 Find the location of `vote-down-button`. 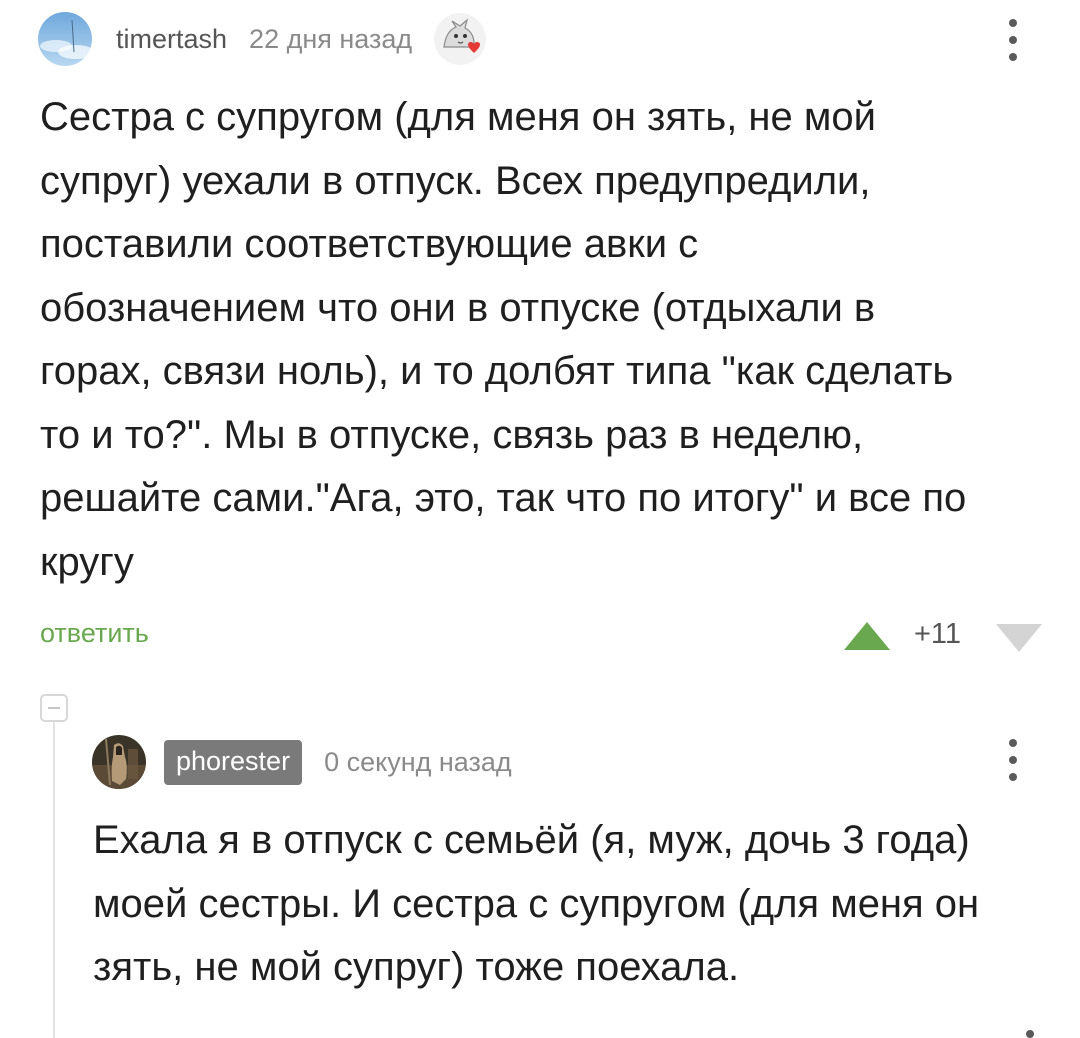

vote-down-button is located at coordinates (1019, 638).